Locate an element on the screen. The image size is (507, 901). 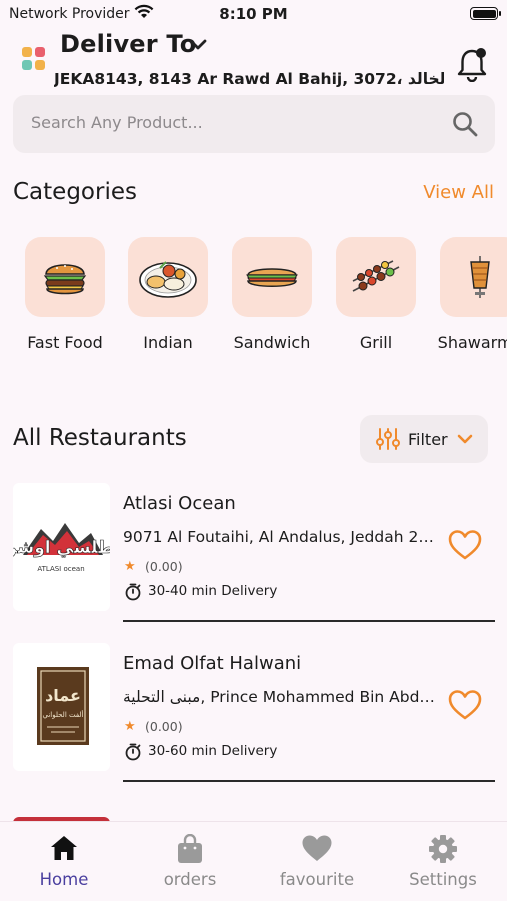
logo-text: عماد is located at coordinates (63, 695).